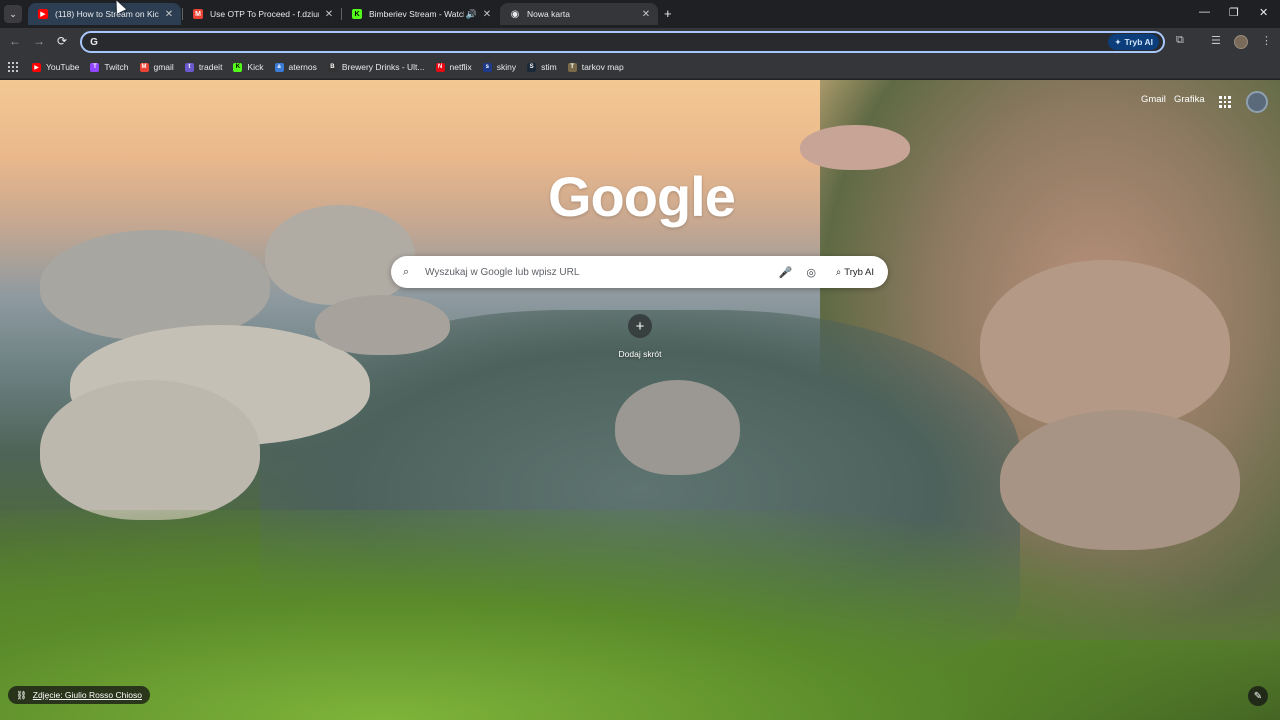  What do you see at coordinates (1241, 42) in the screenshot?
I see `profile-avatar` at bounding box center [1241, 42].